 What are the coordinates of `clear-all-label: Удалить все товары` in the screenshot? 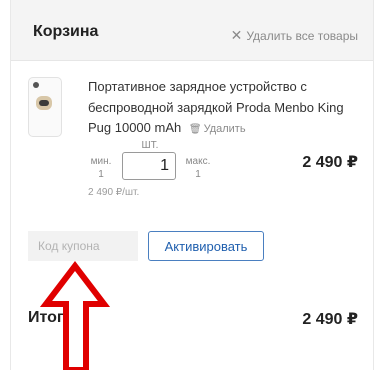 It's located at (302, 36).